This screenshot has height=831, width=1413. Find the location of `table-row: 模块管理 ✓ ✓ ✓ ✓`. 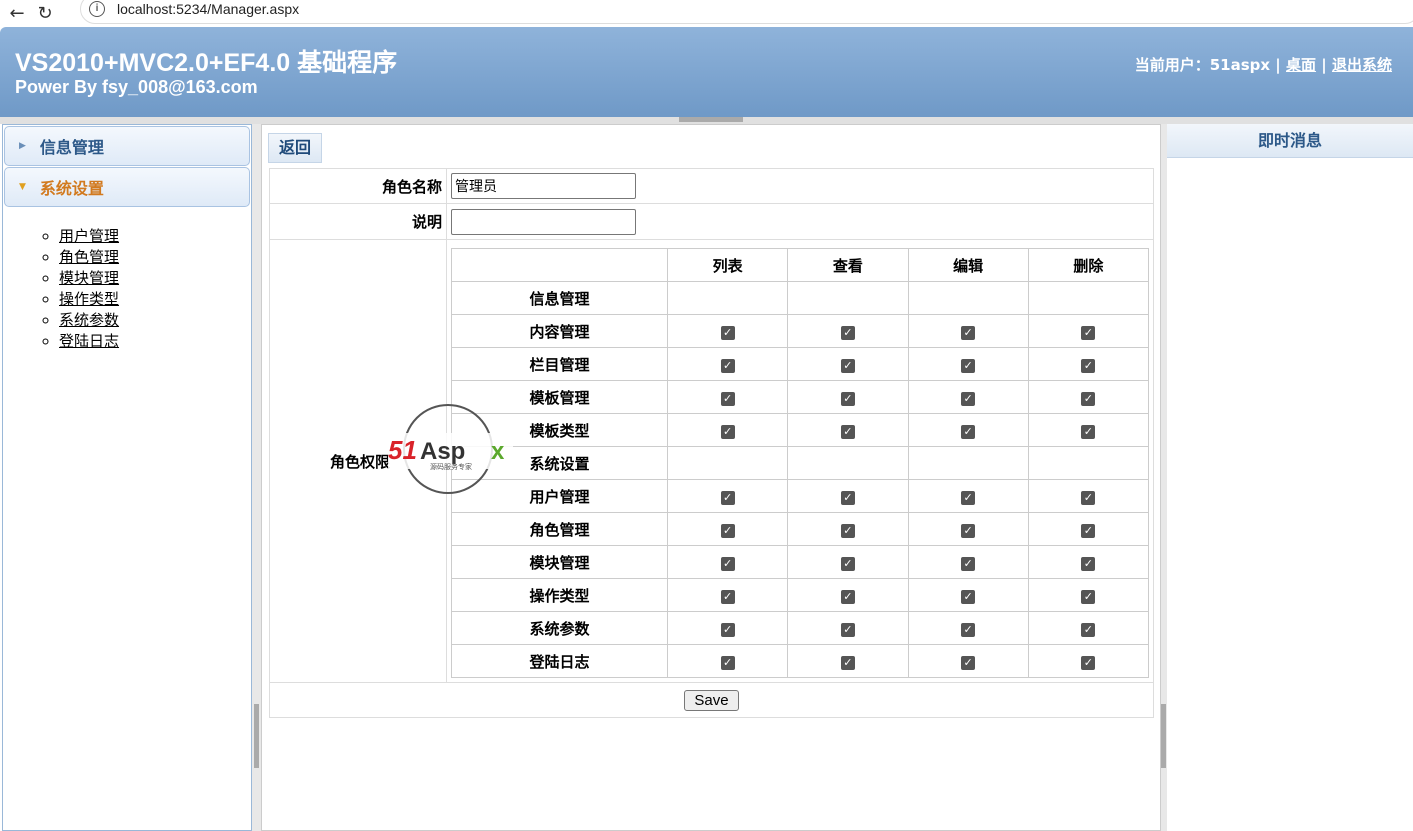

table-row: 模块管理 ✓ ✓ ✓ ✓ is located at coordinates (800, 562).